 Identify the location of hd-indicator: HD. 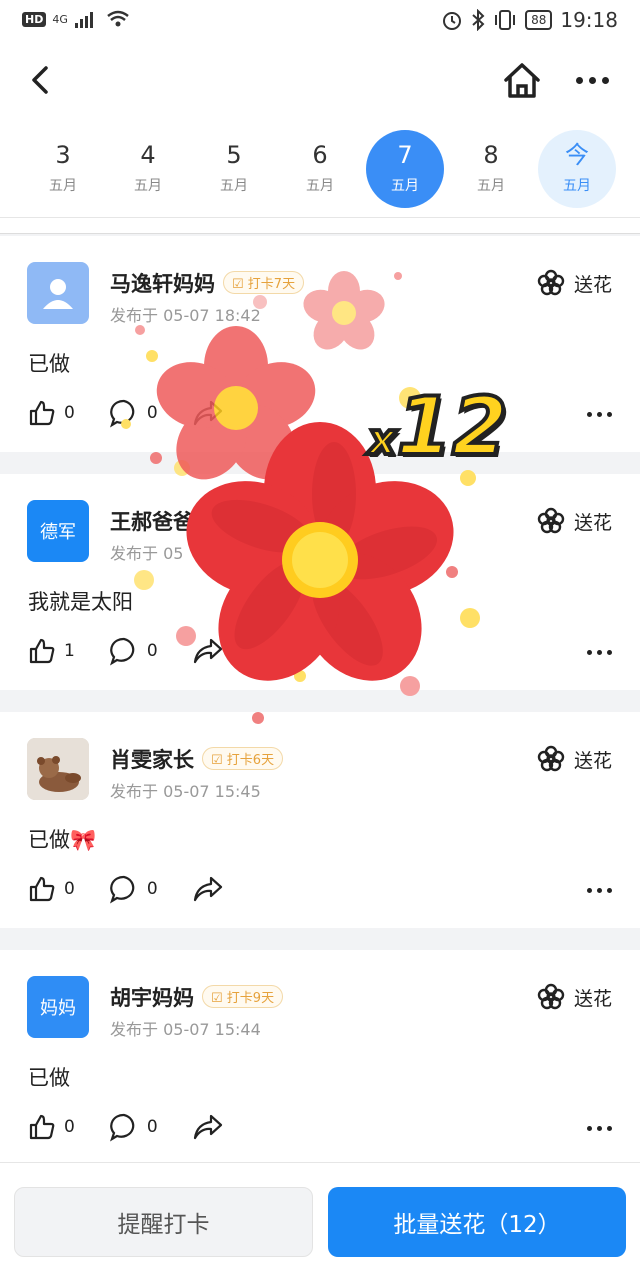
(34, 19).